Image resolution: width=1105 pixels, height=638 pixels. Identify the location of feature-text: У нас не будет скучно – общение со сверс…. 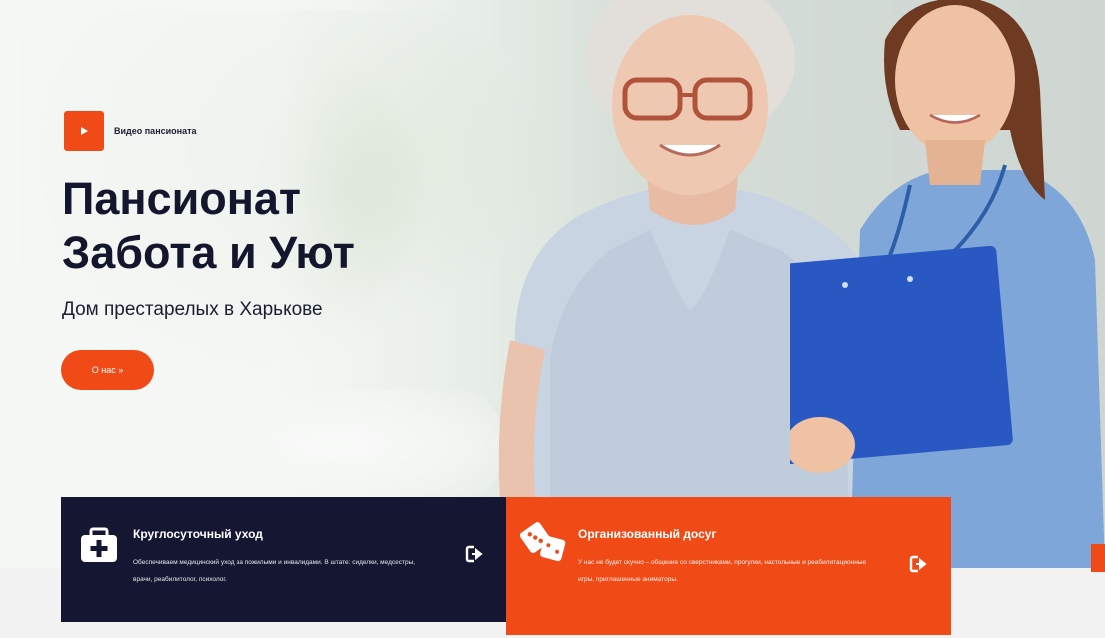
(722, 571).